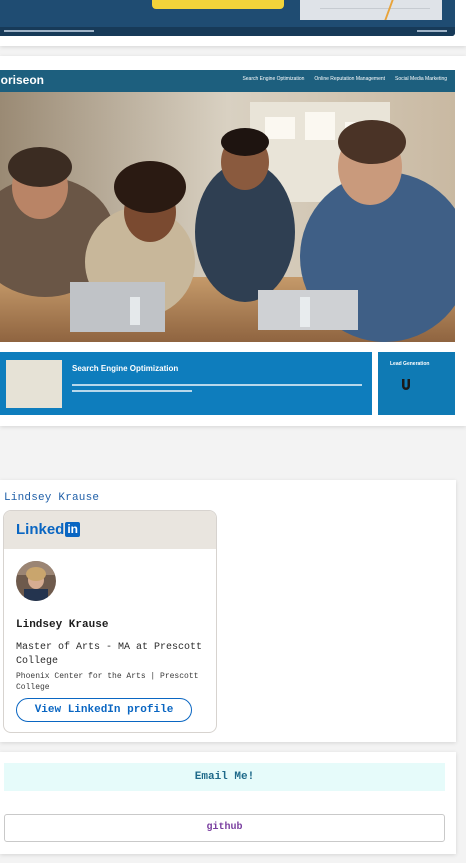  I want to click on avatar, so click(36, 581).